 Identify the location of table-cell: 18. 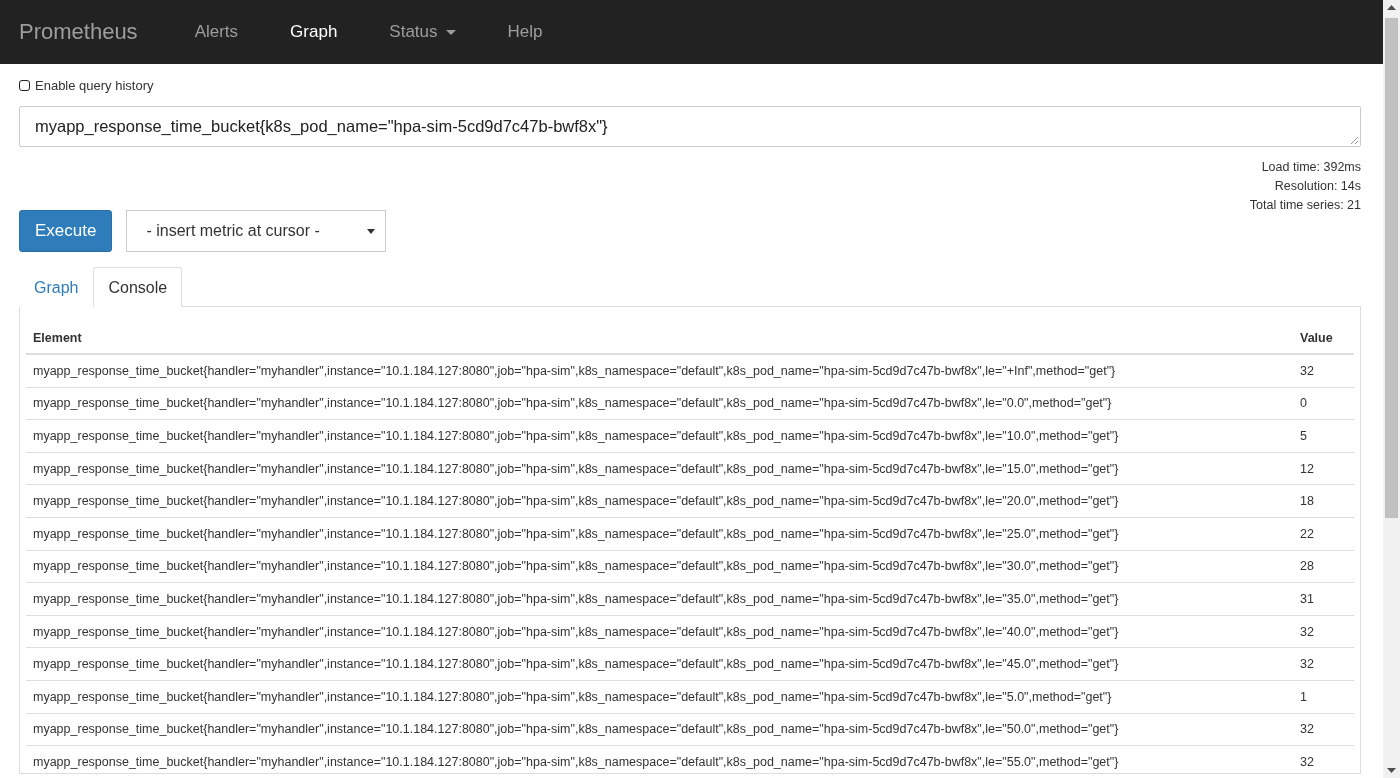
(1323, 501).